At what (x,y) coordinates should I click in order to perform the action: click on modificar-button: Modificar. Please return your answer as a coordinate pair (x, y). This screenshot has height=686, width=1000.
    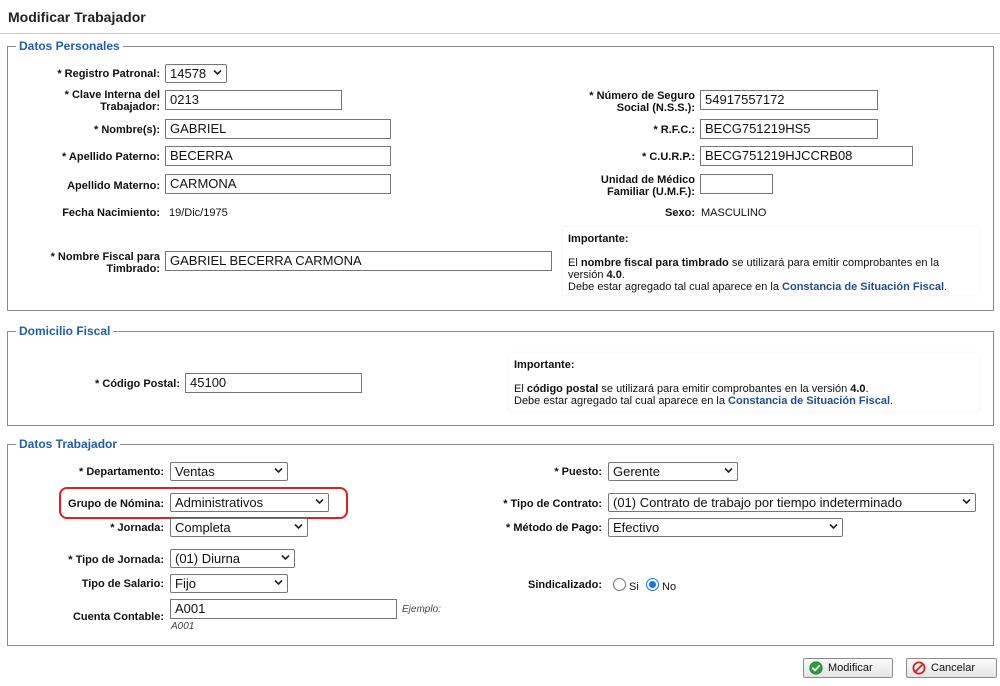
    Looking at the image, I should click on (848, 668).